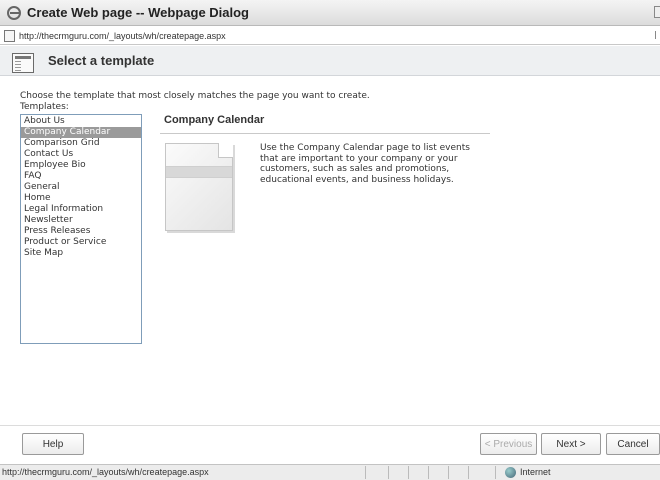 The image size is (660, 480). I want to click on template-list-item: Comparison Grid, so click(81, 143).